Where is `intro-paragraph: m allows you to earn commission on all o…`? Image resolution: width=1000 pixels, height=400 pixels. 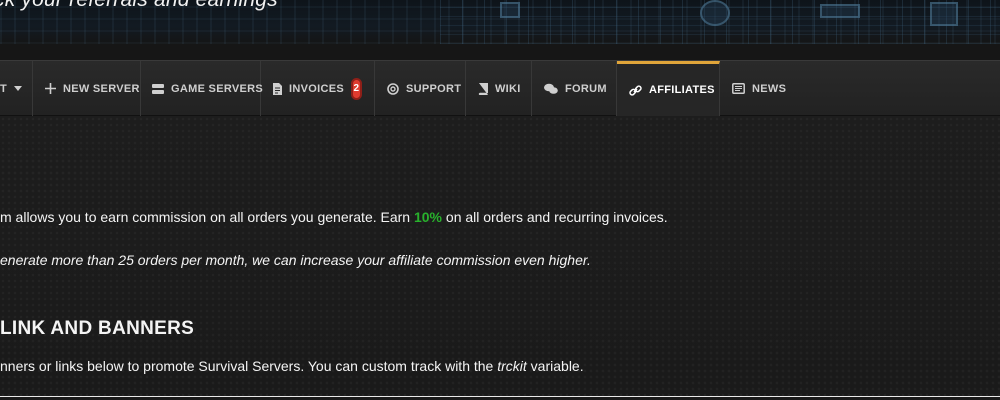 intro-paragraph: m allows you to earn commission on all o… is located at coordinates (334, 217).